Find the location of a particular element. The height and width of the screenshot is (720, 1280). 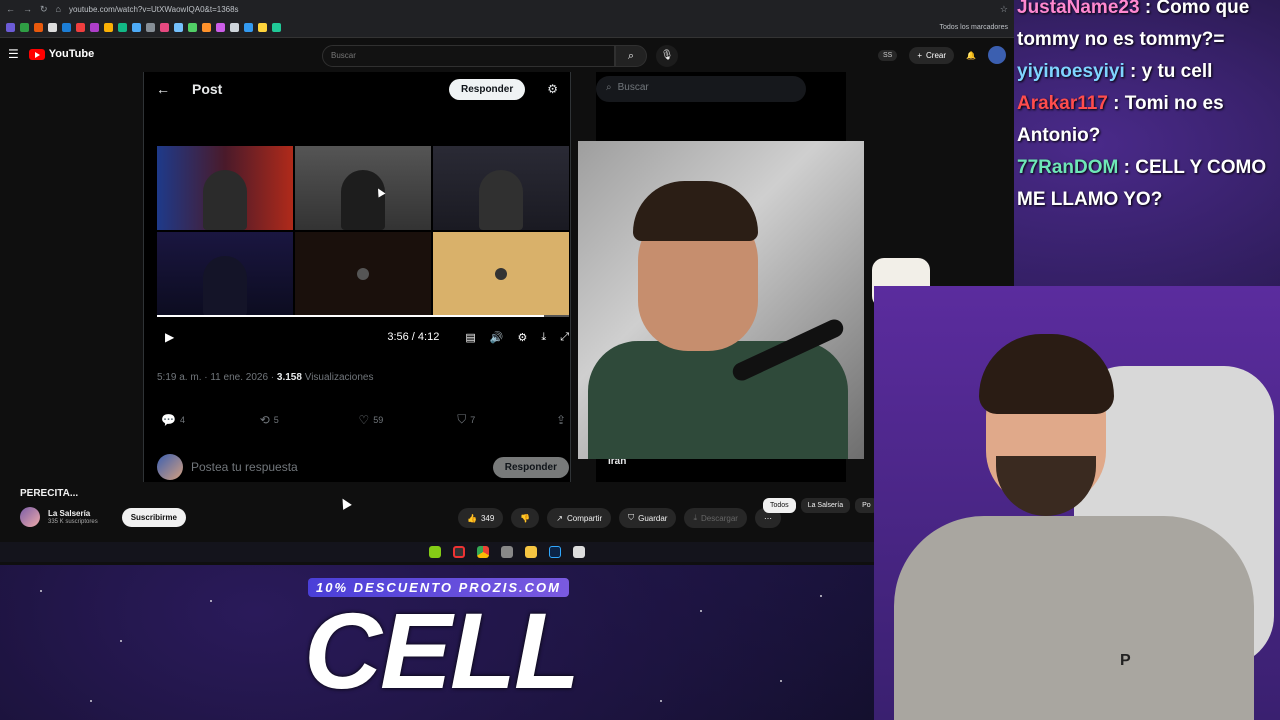

video-controls: ▶ 3:56 / 4:12 ▤ 🔊 ⚙ ⤓ ⤢ is located at coordinates (363, 337).